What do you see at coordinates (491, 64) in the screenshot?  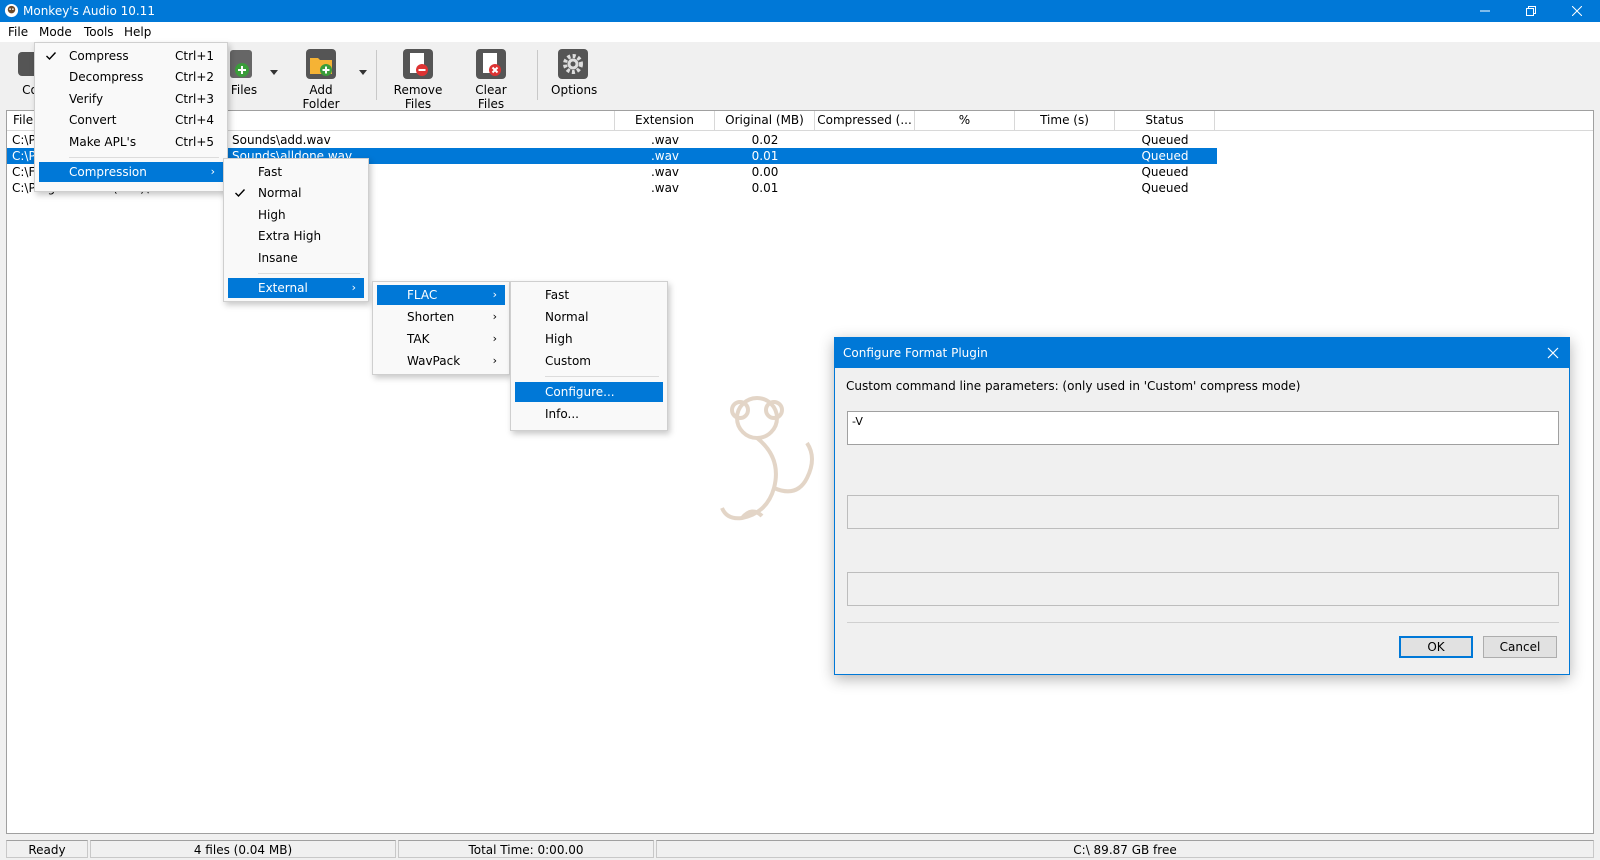 I see `clear-files-icon` at bounding box center [491, 64].